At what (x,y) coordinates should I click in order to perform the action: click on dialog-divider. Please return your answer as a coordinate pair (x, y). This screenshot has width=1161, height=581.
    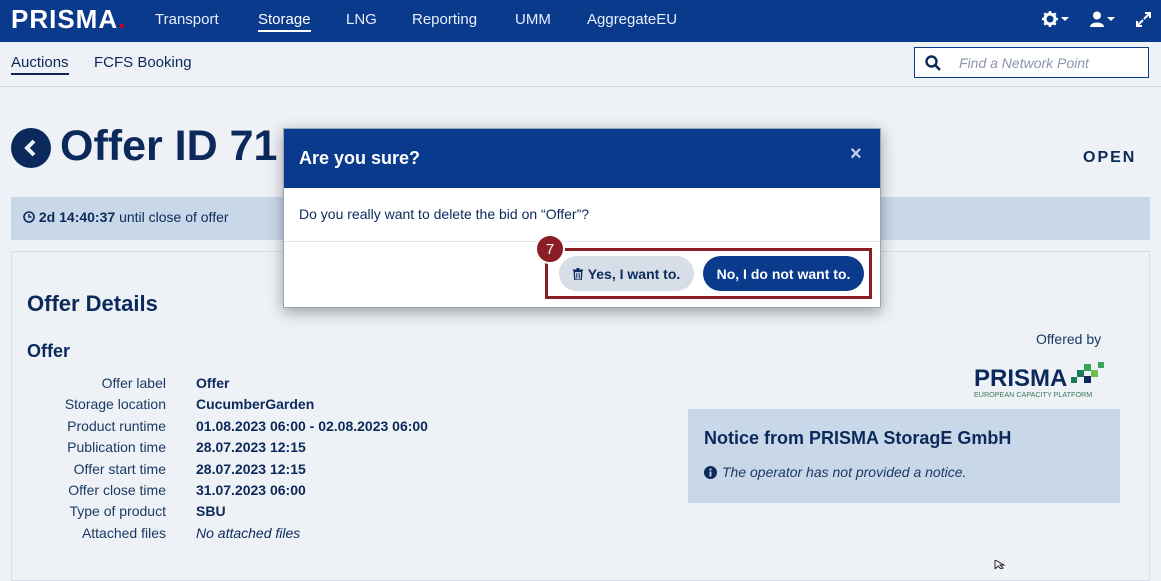
    Looking at the image, I should click on (582, 241).